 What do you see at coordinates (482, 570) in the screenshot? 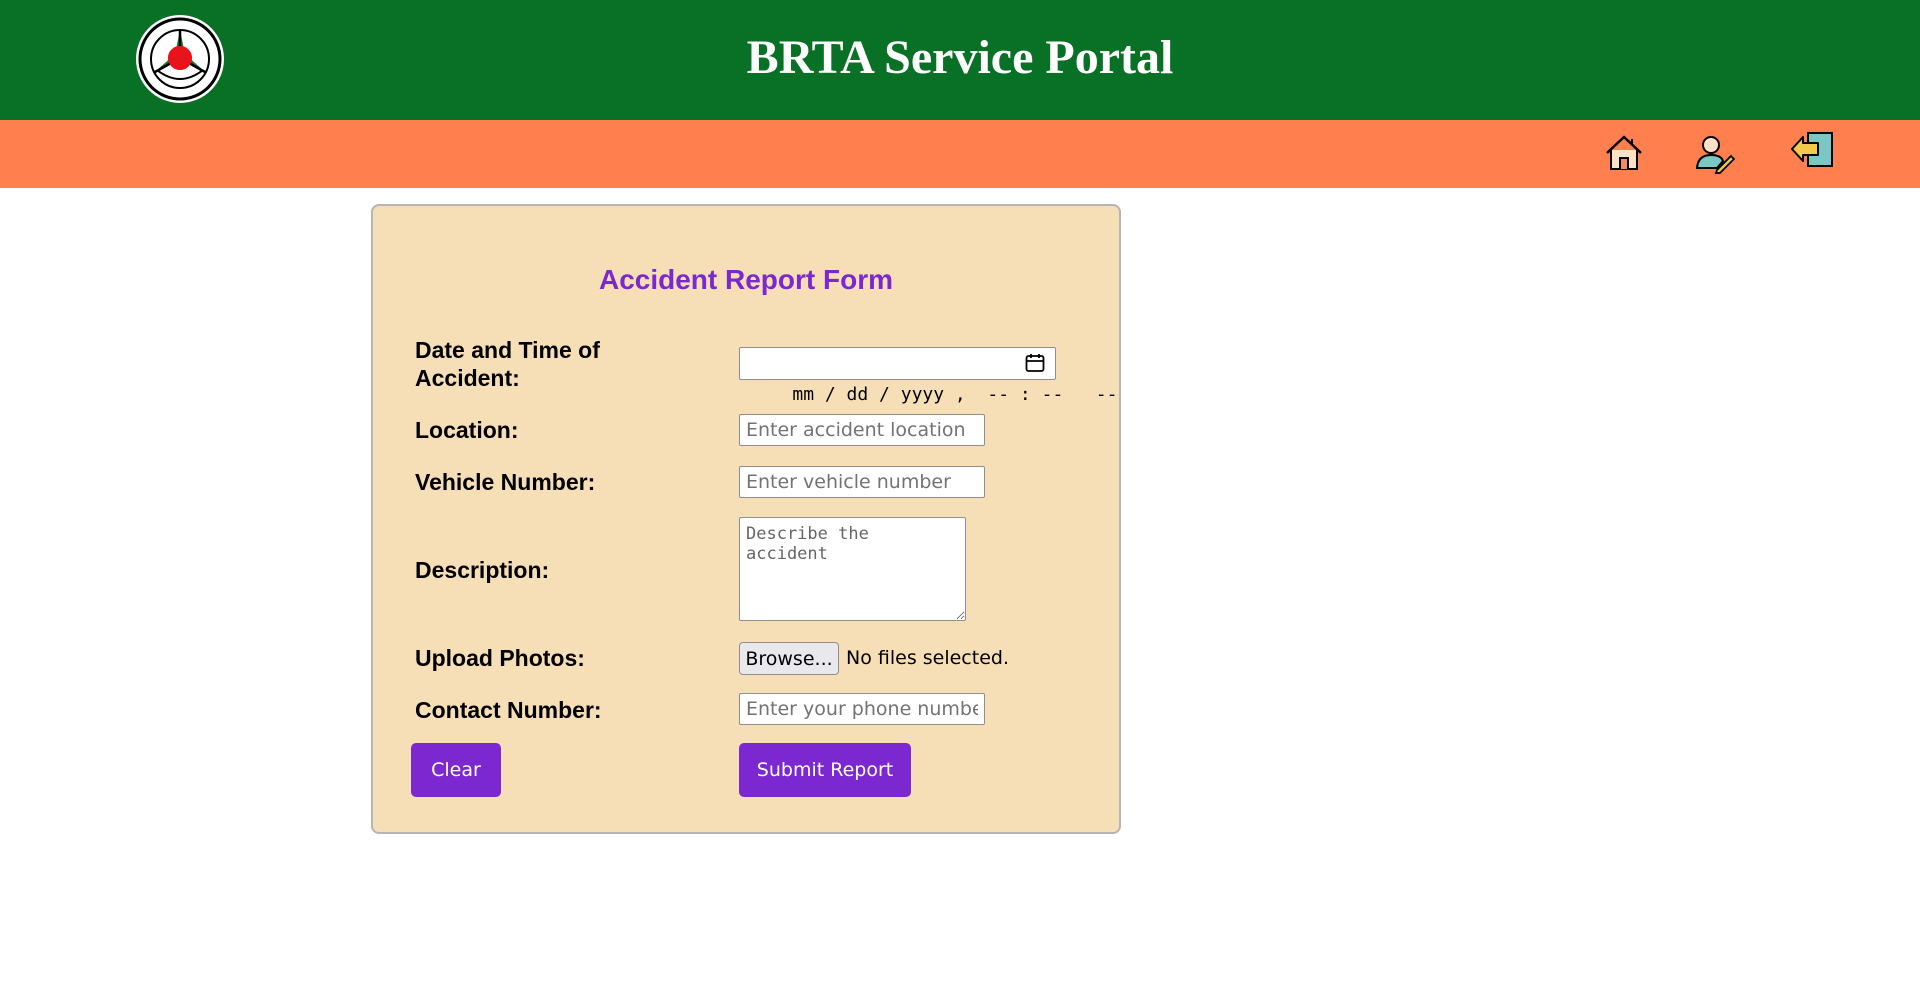
I see `description-label: Description:` at bounding box center [482, 570].